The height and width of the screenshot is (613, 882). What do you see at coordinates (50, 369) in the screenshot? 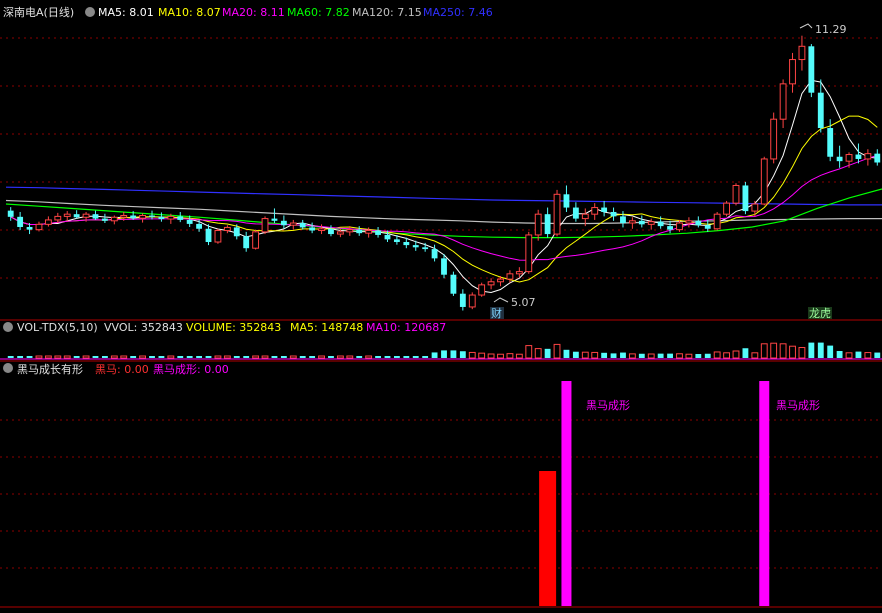
I see `indicator-title: 黑马成长有形` at bounding box center [50, 369].